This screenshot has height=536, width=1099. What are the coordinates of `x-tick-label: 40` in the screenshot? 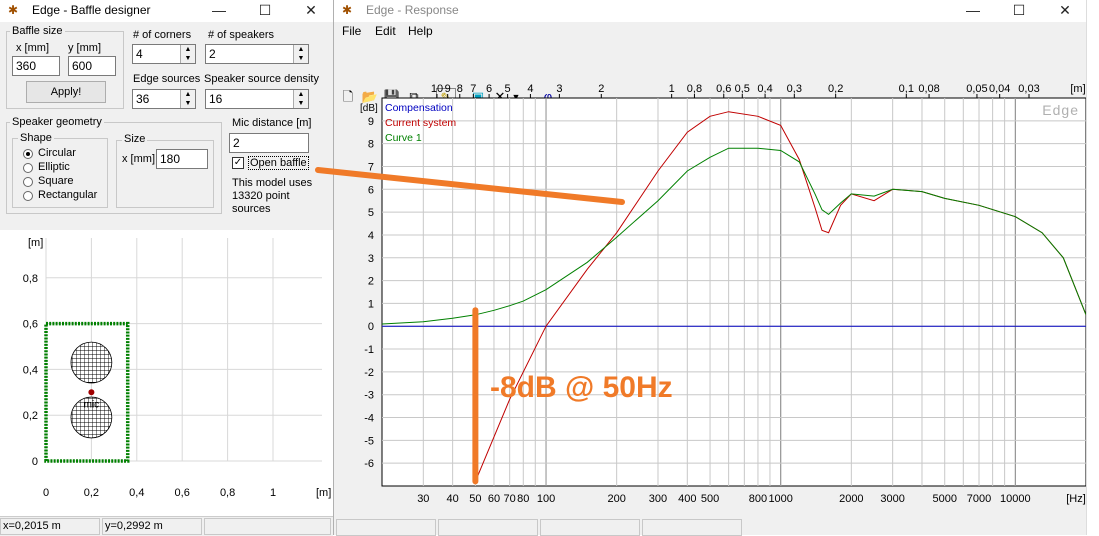 It's located at (453, 499).